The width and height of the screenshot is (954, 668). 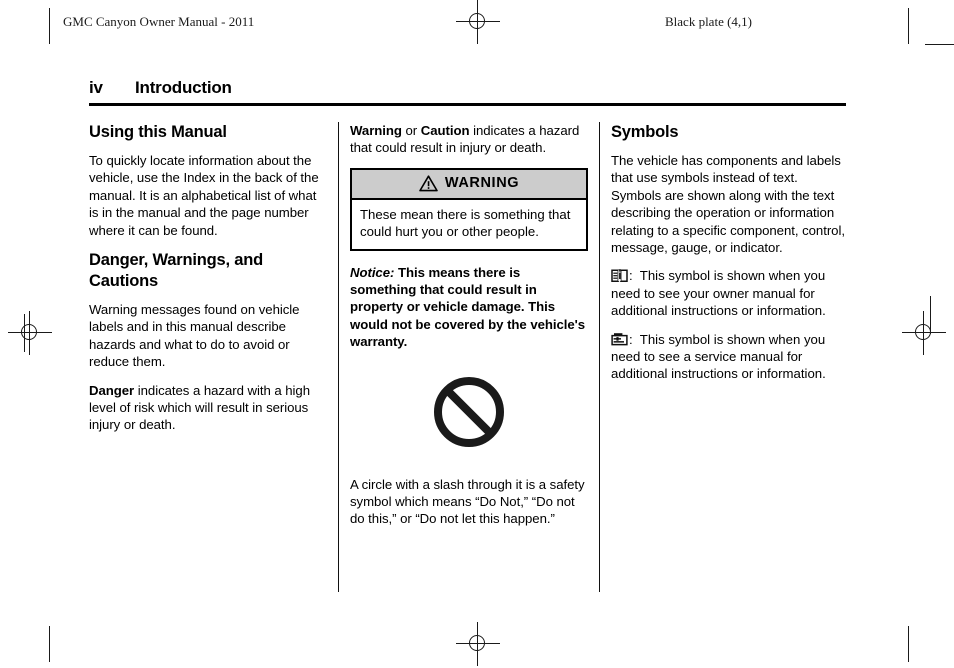 What do you see at coordinates (619, 339) in the screenshot?
I see `service-manual-icon` at bounding box center [619, 339].